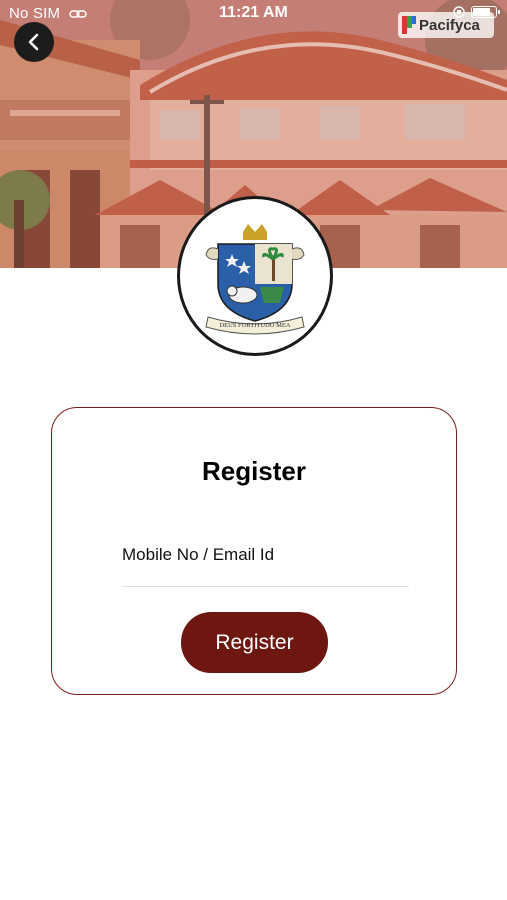 The width and height of the screenshot is (507, 900). Describe the element at coordinates (449, 25) in the screenshot. I see `watermark-text: Pacifyca` at that location.